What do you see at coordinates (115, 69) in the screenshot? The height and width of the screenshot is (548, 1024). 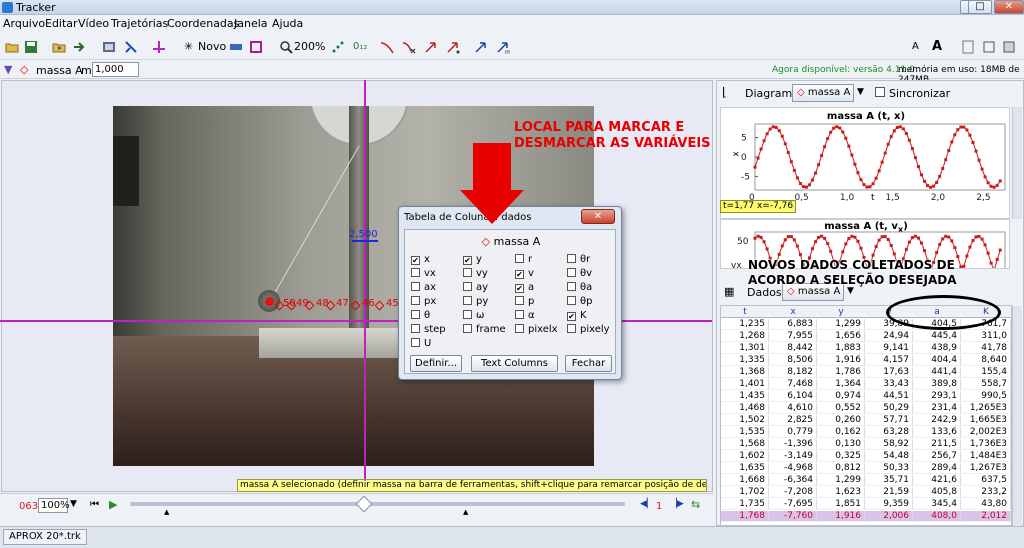 I see `mass-field: 1,000` at bounding box center [115, 69].